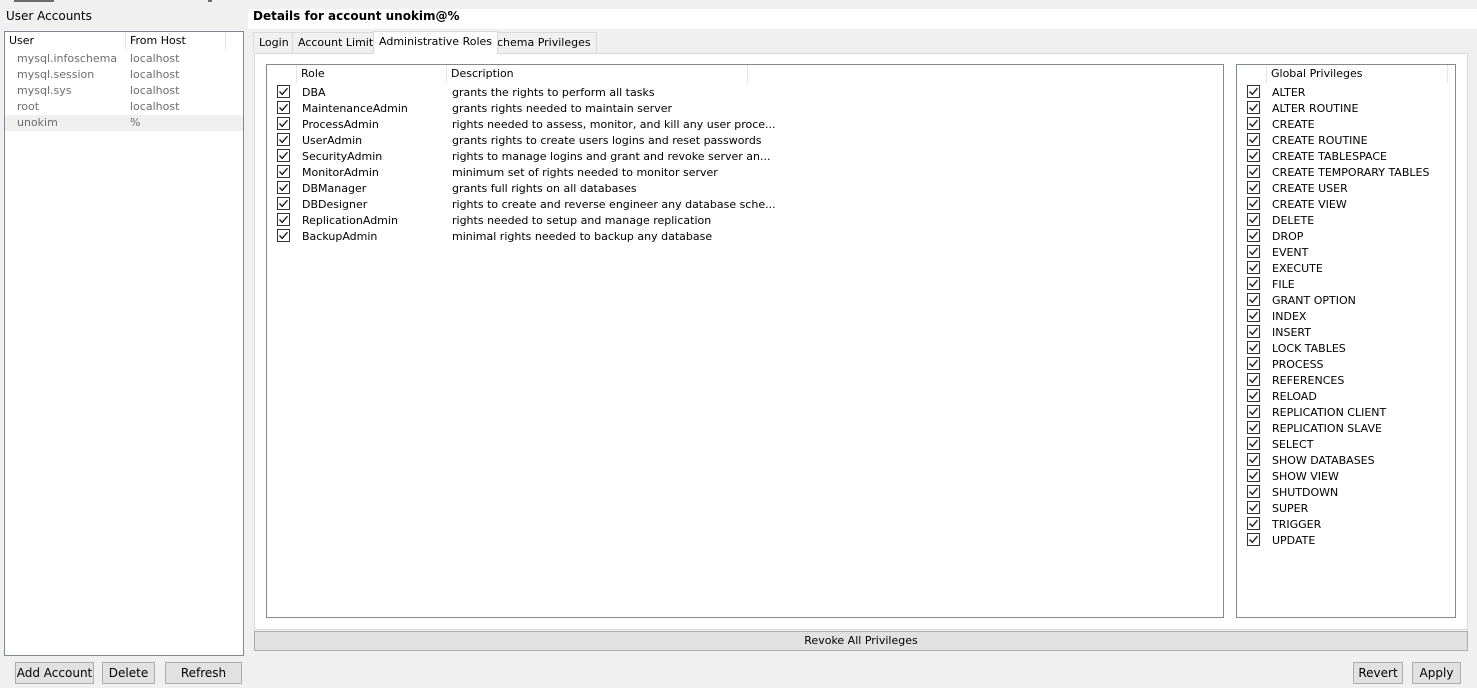  What do you see at coordinates (1292, 445) in the screenshot?
I see `privilege-label: SELECT` at bounding box center [1292, 445].